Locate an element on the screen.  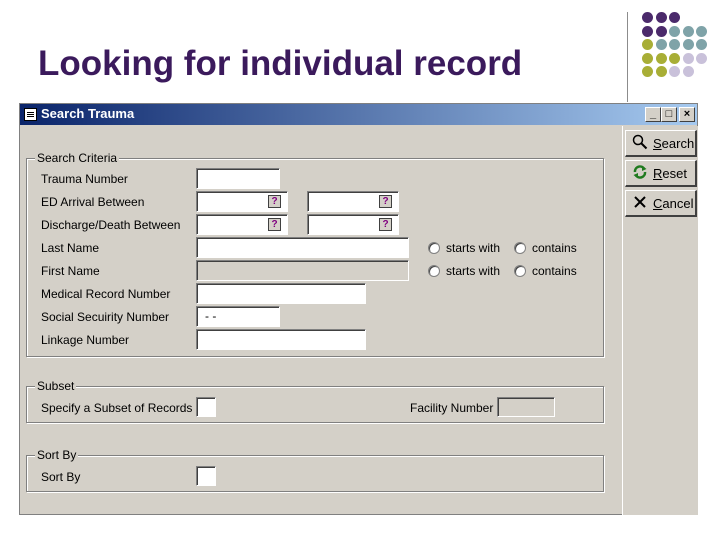
command-panel: Search Reset Cancel is located at coordinates (660, 320).